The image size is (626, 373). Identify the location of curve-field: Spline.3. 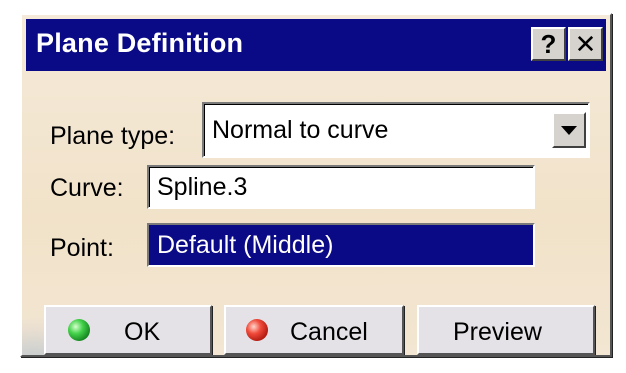
(341, 187).